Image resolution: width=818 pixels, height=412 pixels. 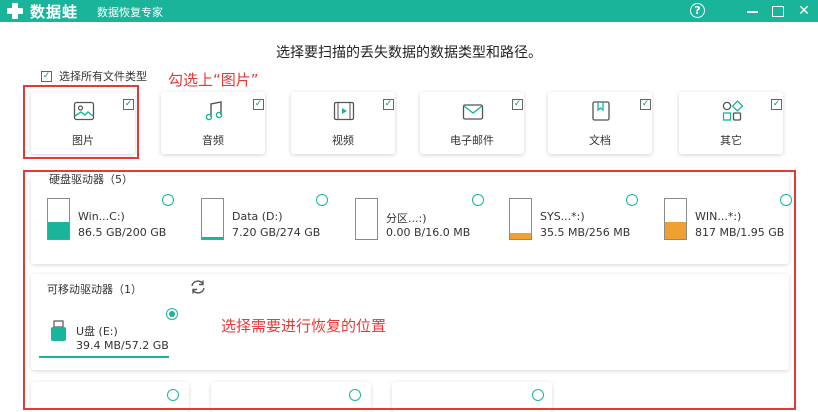 I want to click on email-checkbox: ✓, so click(x=517, y=104).